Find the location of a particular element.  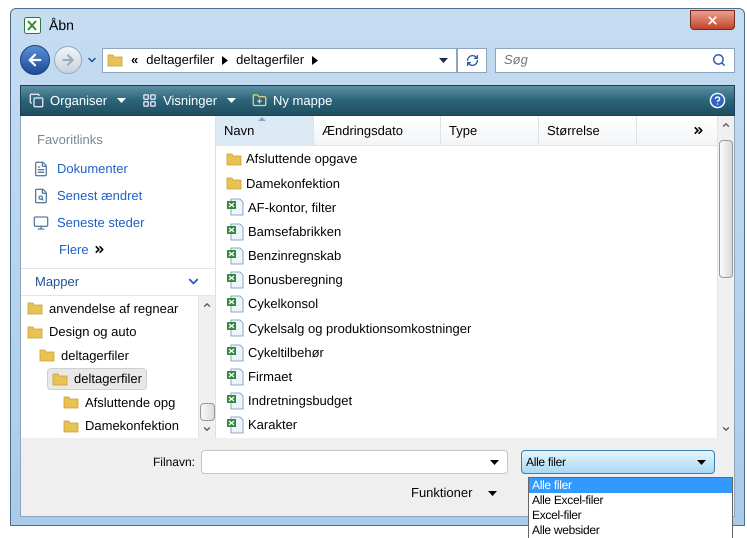

search-input: Søg is located at coordinates (608, 60).